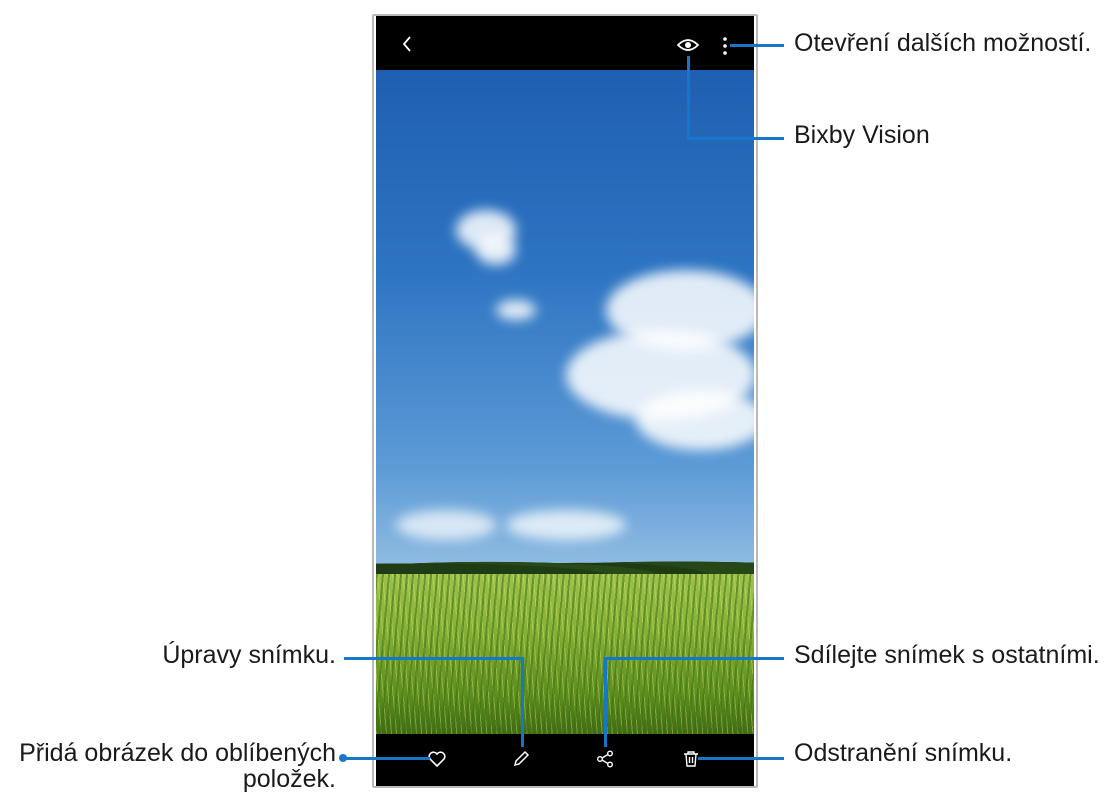 This screenshot has height=796, width=1104. What do you see at coordinates (343, 758) in the screenshot?
I see `leader-favorite-dot` at bounding box center [343, 758].